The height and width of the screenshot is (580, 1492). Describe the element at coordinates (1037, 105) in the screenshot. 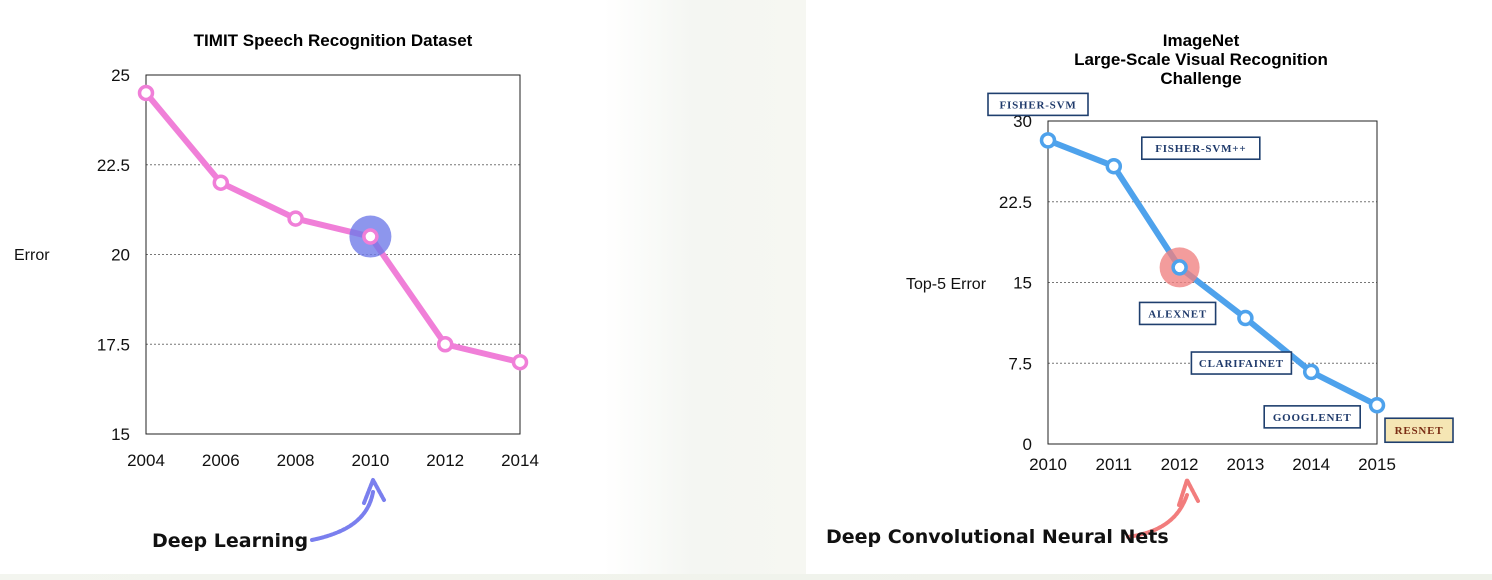

I see `model-label: FISHER-SVM` at that location.